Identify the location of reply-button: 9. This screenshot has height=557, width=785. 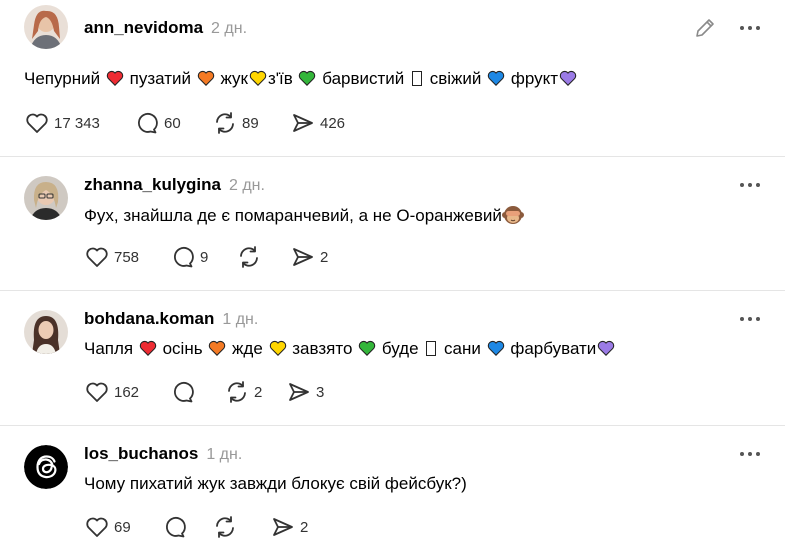
(203, 257).